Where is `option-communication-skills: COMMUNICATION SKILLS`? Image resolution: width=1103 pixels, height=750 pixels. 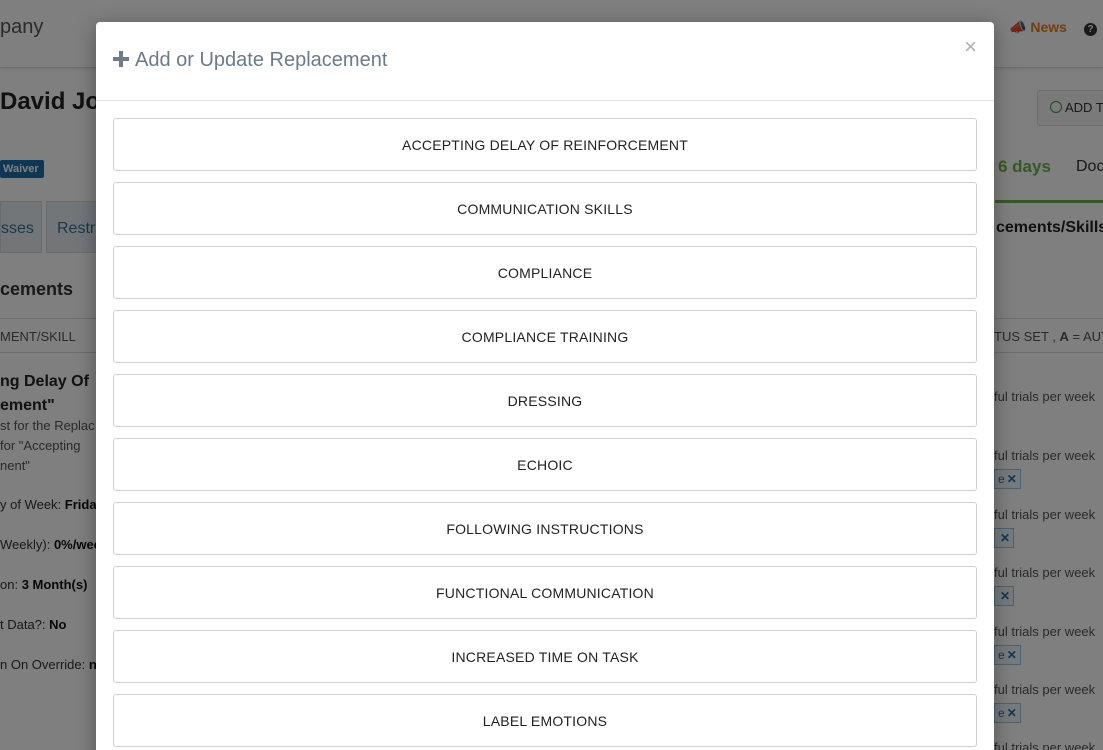
option-communication-skills: COMMUNICATION SKILLS is located at coordinates (545, 208).